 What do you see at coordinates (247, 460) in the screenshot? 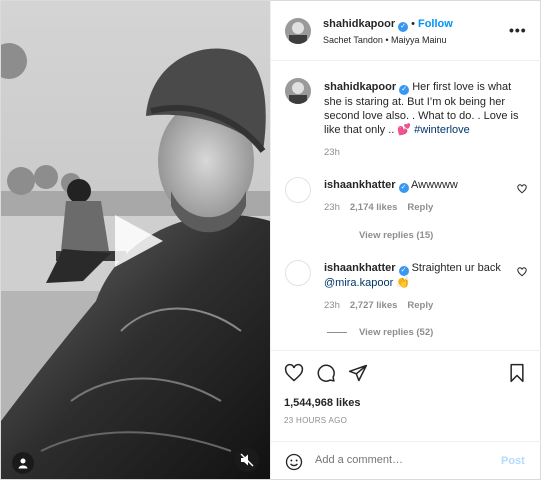
I see `mute-icon` at bounding box center [247, 460].